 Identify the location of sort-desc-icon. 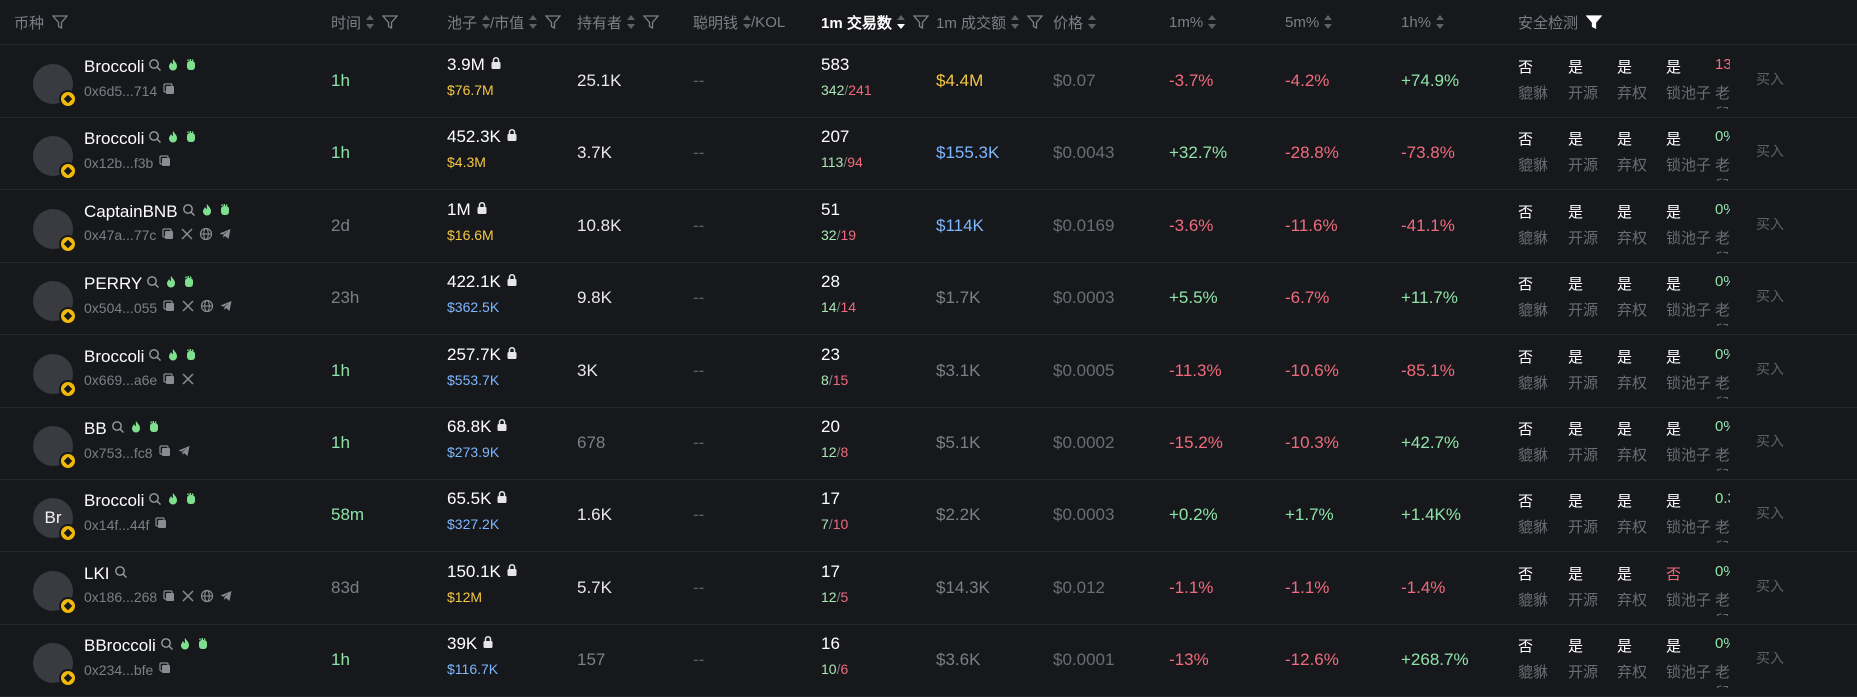
(900, 22).